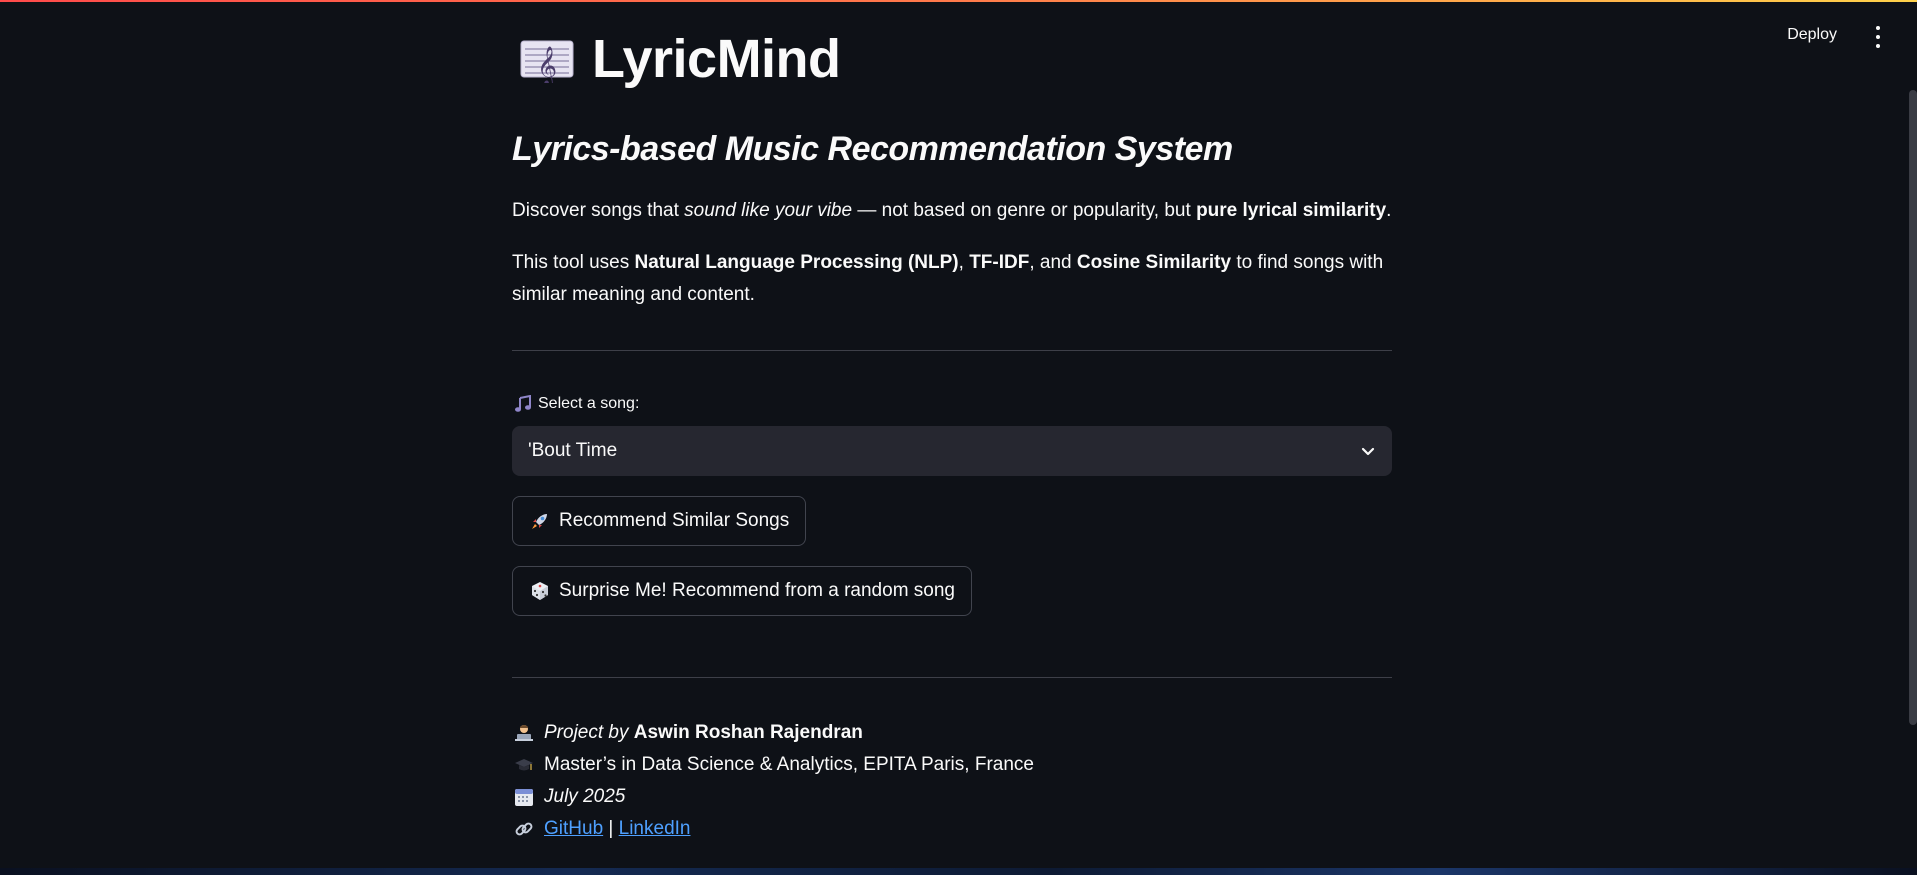 The height and width of the screenshot is (875, 1917). Describe the element at coordinates (573, 450) in the screenshot. I see `song-select-value: 'Bout Time` at that location.